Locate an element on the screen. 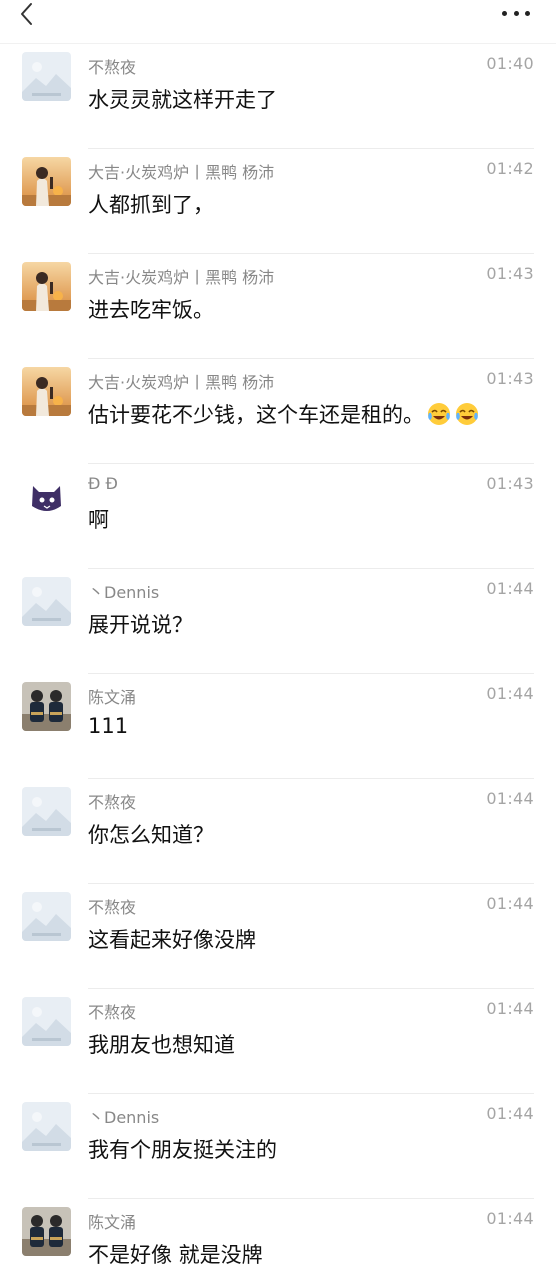  message-text: 水灵灵就这样开走了 is located at coordinates (182, 100).